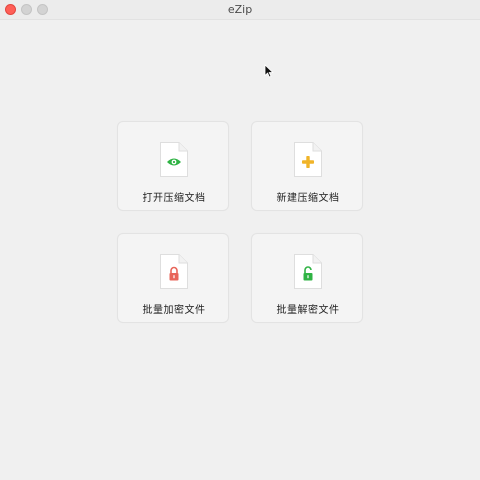 The height and width of the screenshot is (480, 480). Describe the element at coordinates (308, 310) in the screenshot. I see `batch-decrypt-label: 批量解密文件` at that location.